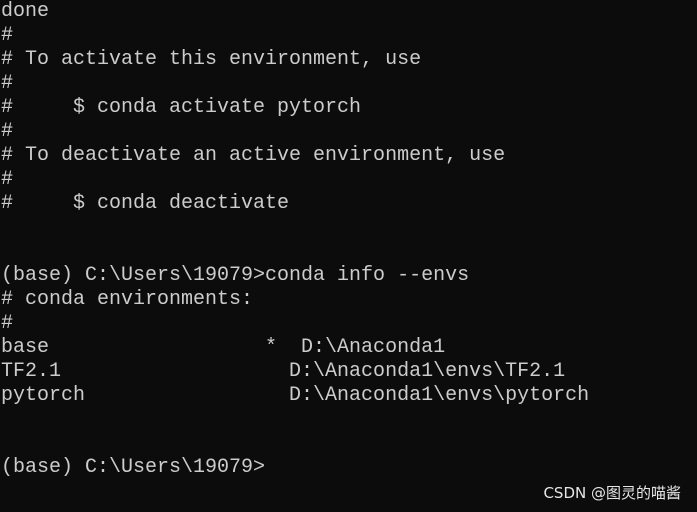 The width and height of the screenshot is (697, 512). I want to click on terminal-line: # conda environments:, so click(127, 299).